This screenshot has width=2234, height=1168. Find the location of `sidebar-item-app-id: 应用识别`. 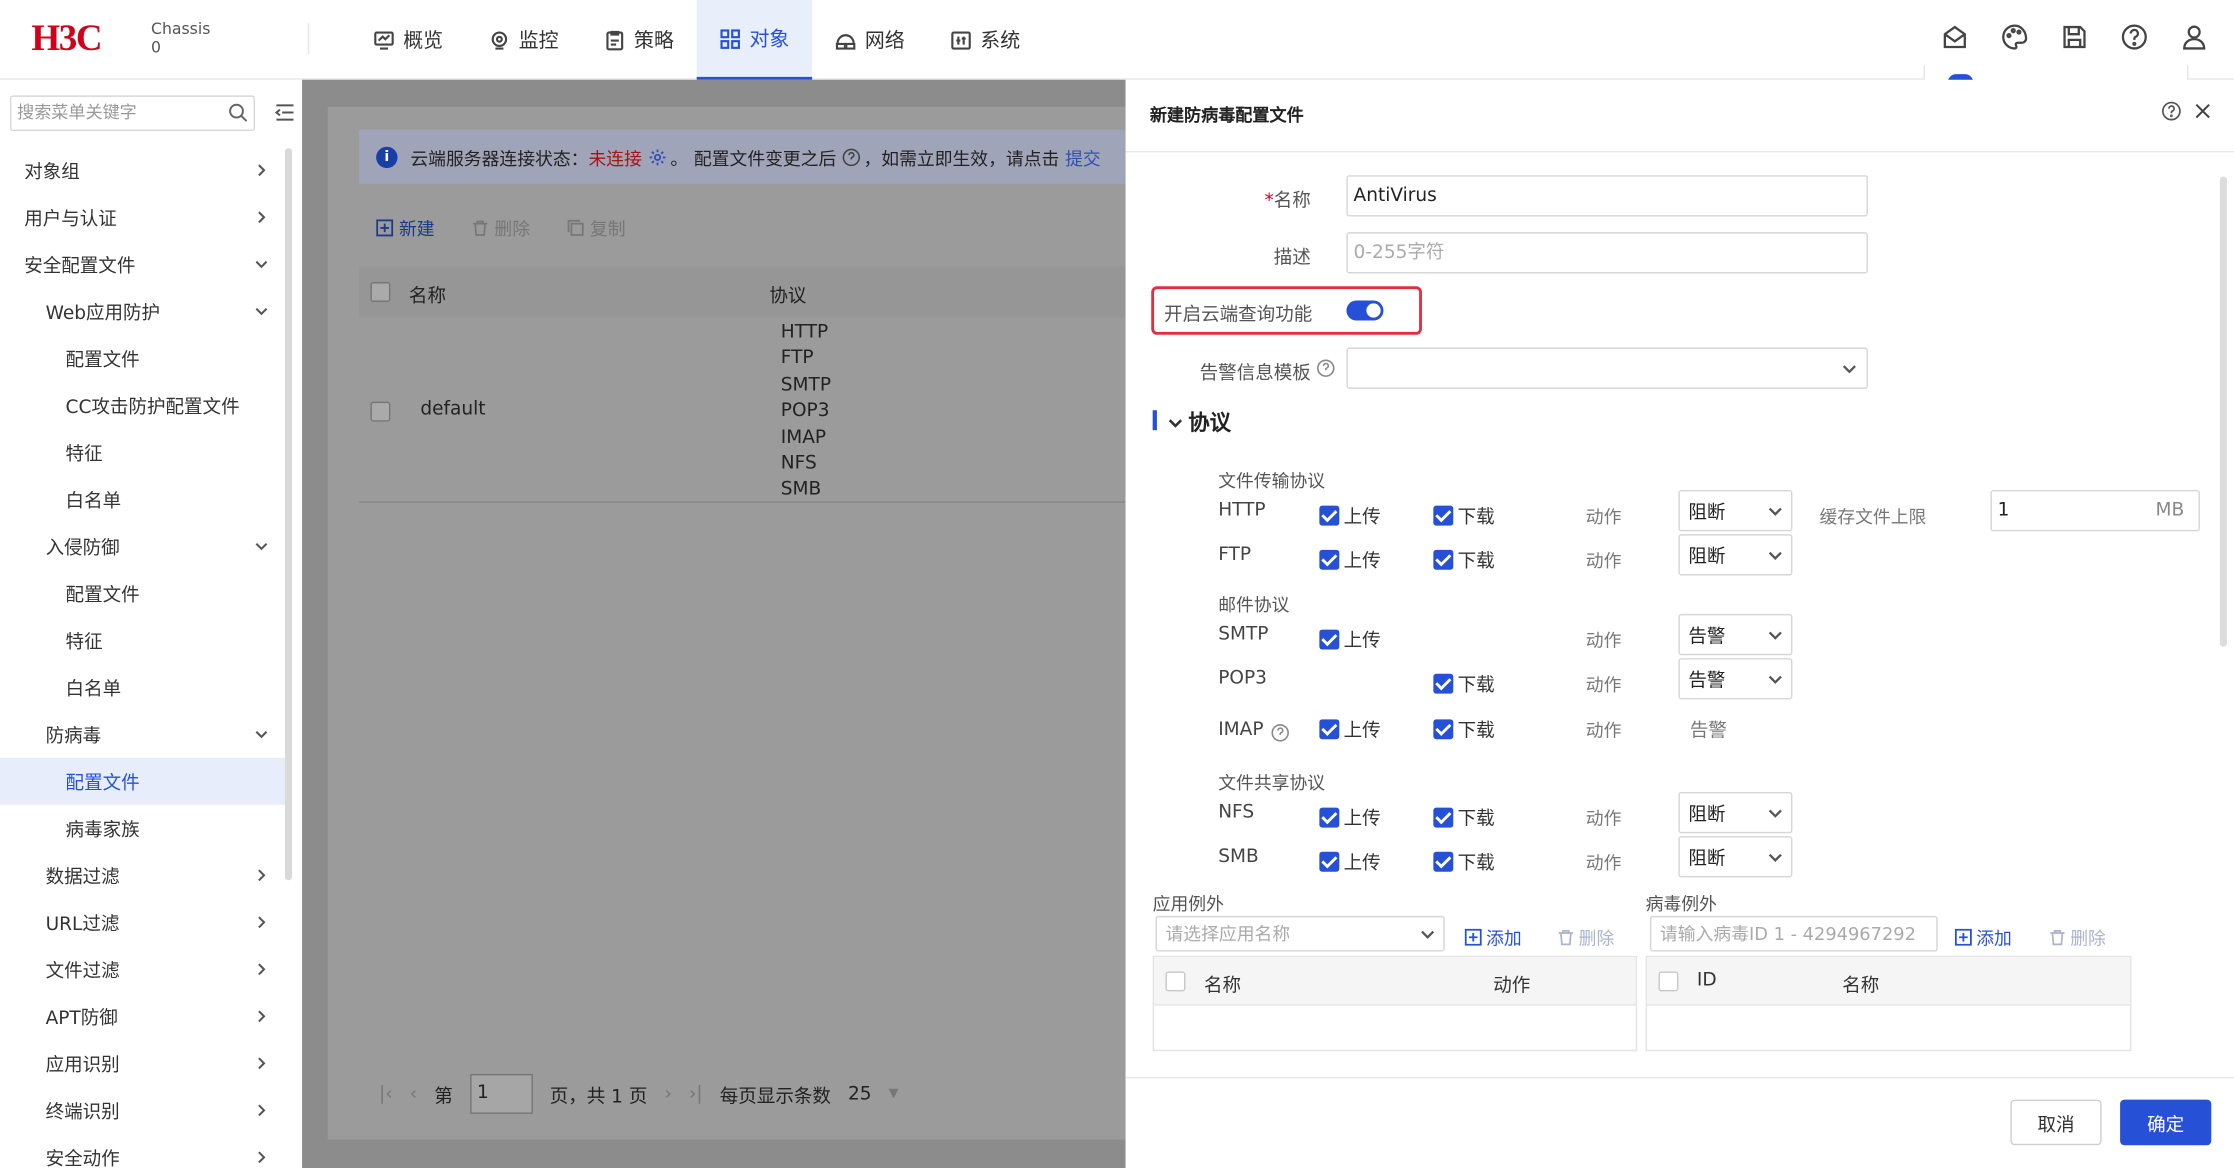

sidebar-item-app-id: 应用识别 is located at coordinates (142, 1063).